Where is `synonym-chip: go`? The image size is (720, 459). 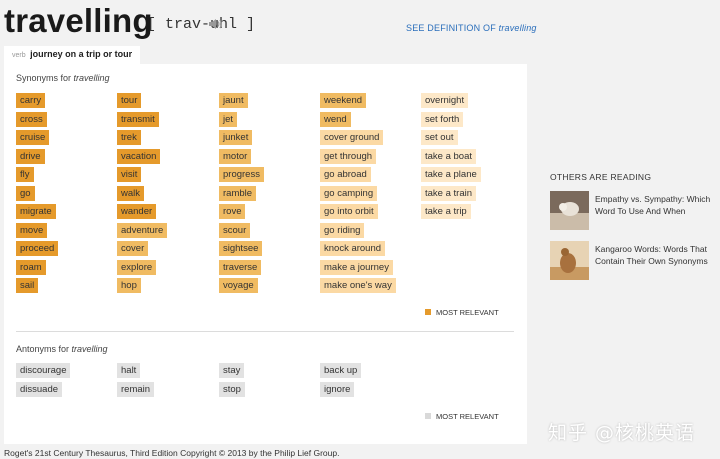 synonym-chip: go is located at coordinates (25, 193).